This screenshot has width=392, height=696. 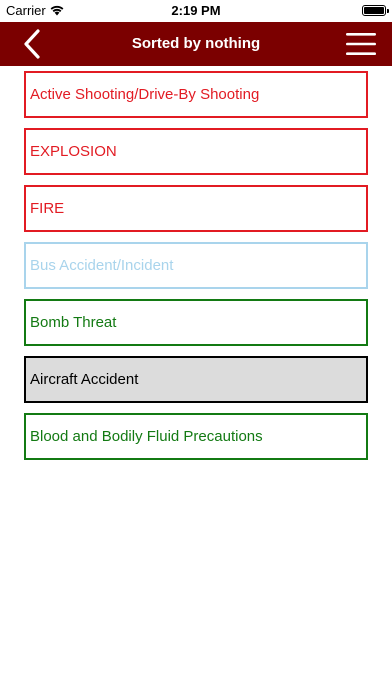 What do you see at coordinates (146, 436) in the screenshot?
I see `list-item-label: Blood and Bodily Fluid Precautions` at bounding box center [146, 436].